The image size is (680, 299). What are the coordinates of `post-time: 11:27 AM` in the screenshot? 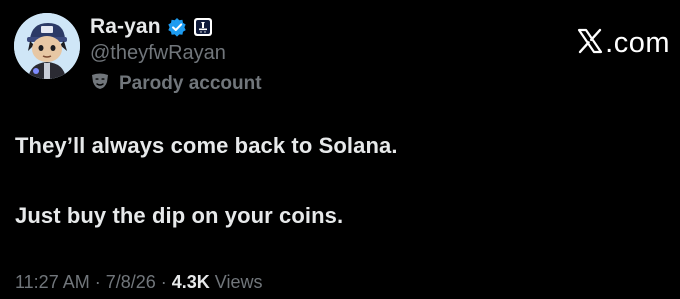 It's located at (52, 282).